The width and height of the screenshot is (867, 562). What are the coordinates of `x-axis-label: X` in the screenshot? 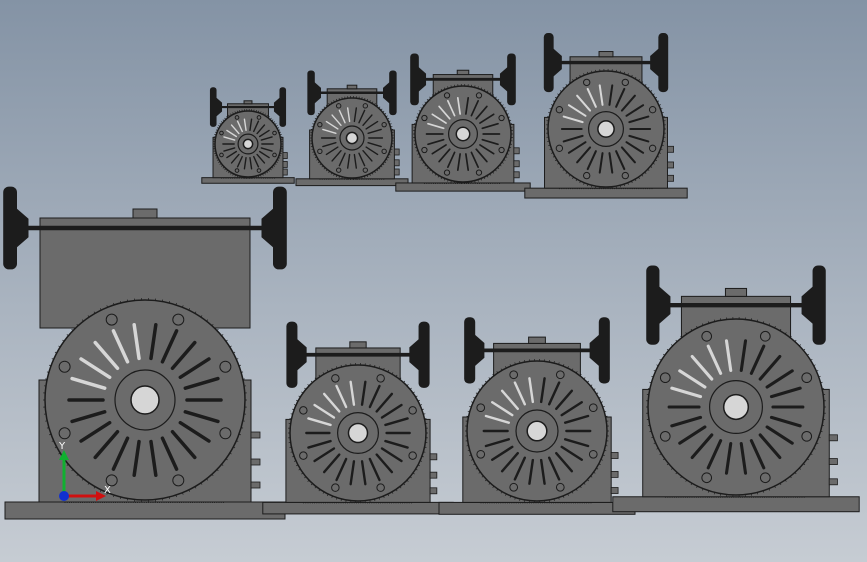 It's located at (107, 490).